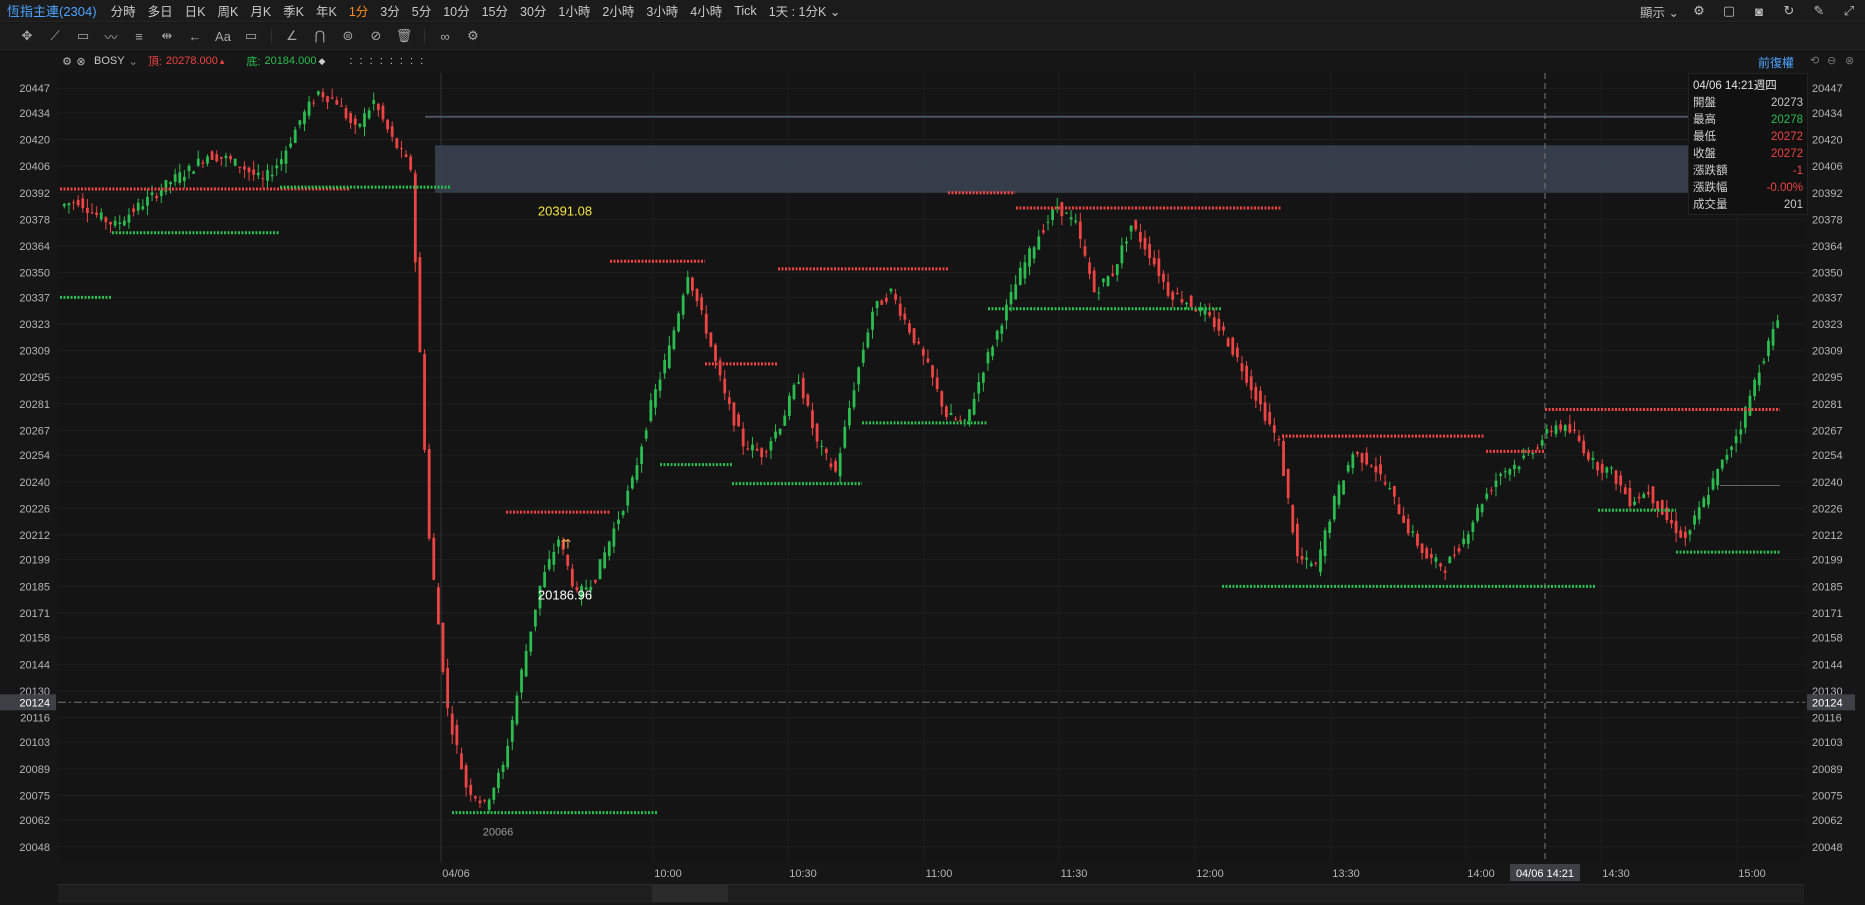  What do you see at coordinates (34, 405) in the screenshot?
I see `y-tick-label-left: 20281` at bounding box center [34, 405].